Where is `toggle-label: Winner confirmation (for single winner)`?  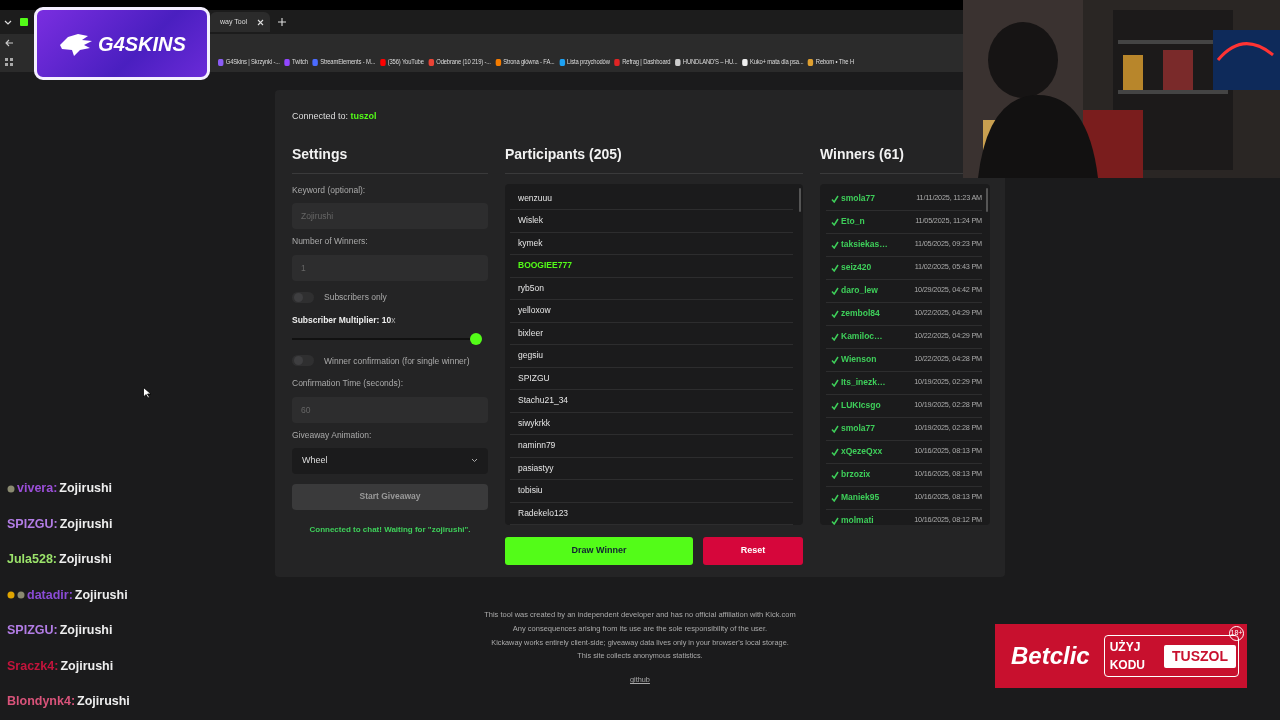
toggle-label: Winner confirmation (for single winner) is located at coordinates (397, 361).